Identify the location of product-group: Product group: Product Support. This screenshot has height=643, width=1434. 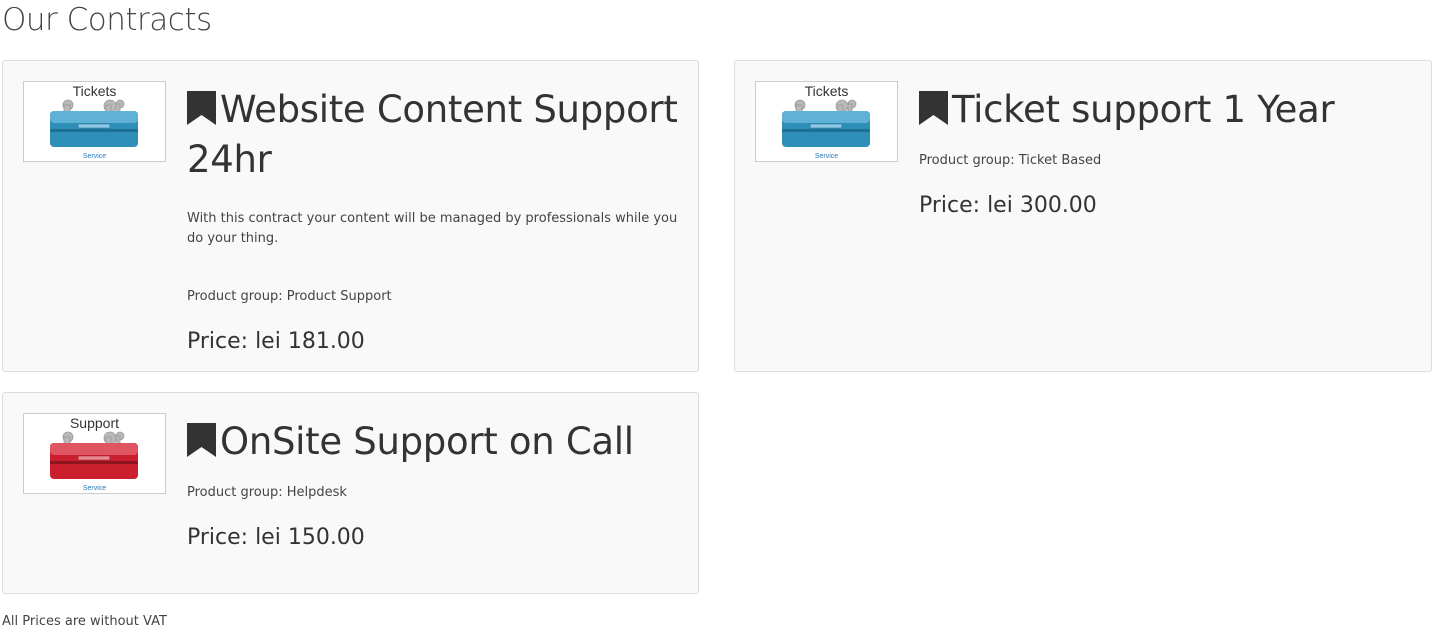
(289, 296).